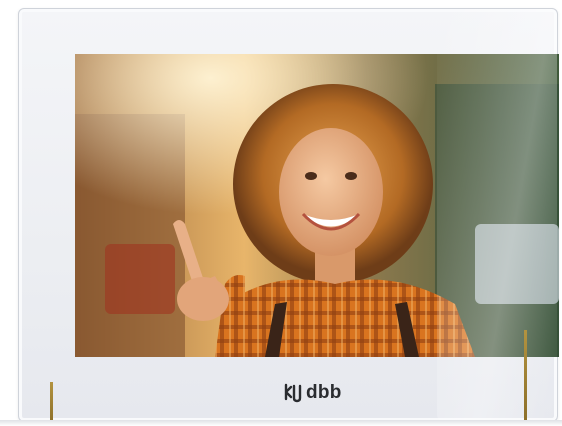  What do you see at coordinates (324, 392) in the screenshot?
I see `brand-name: dbb` at bounding box center [324, 392].